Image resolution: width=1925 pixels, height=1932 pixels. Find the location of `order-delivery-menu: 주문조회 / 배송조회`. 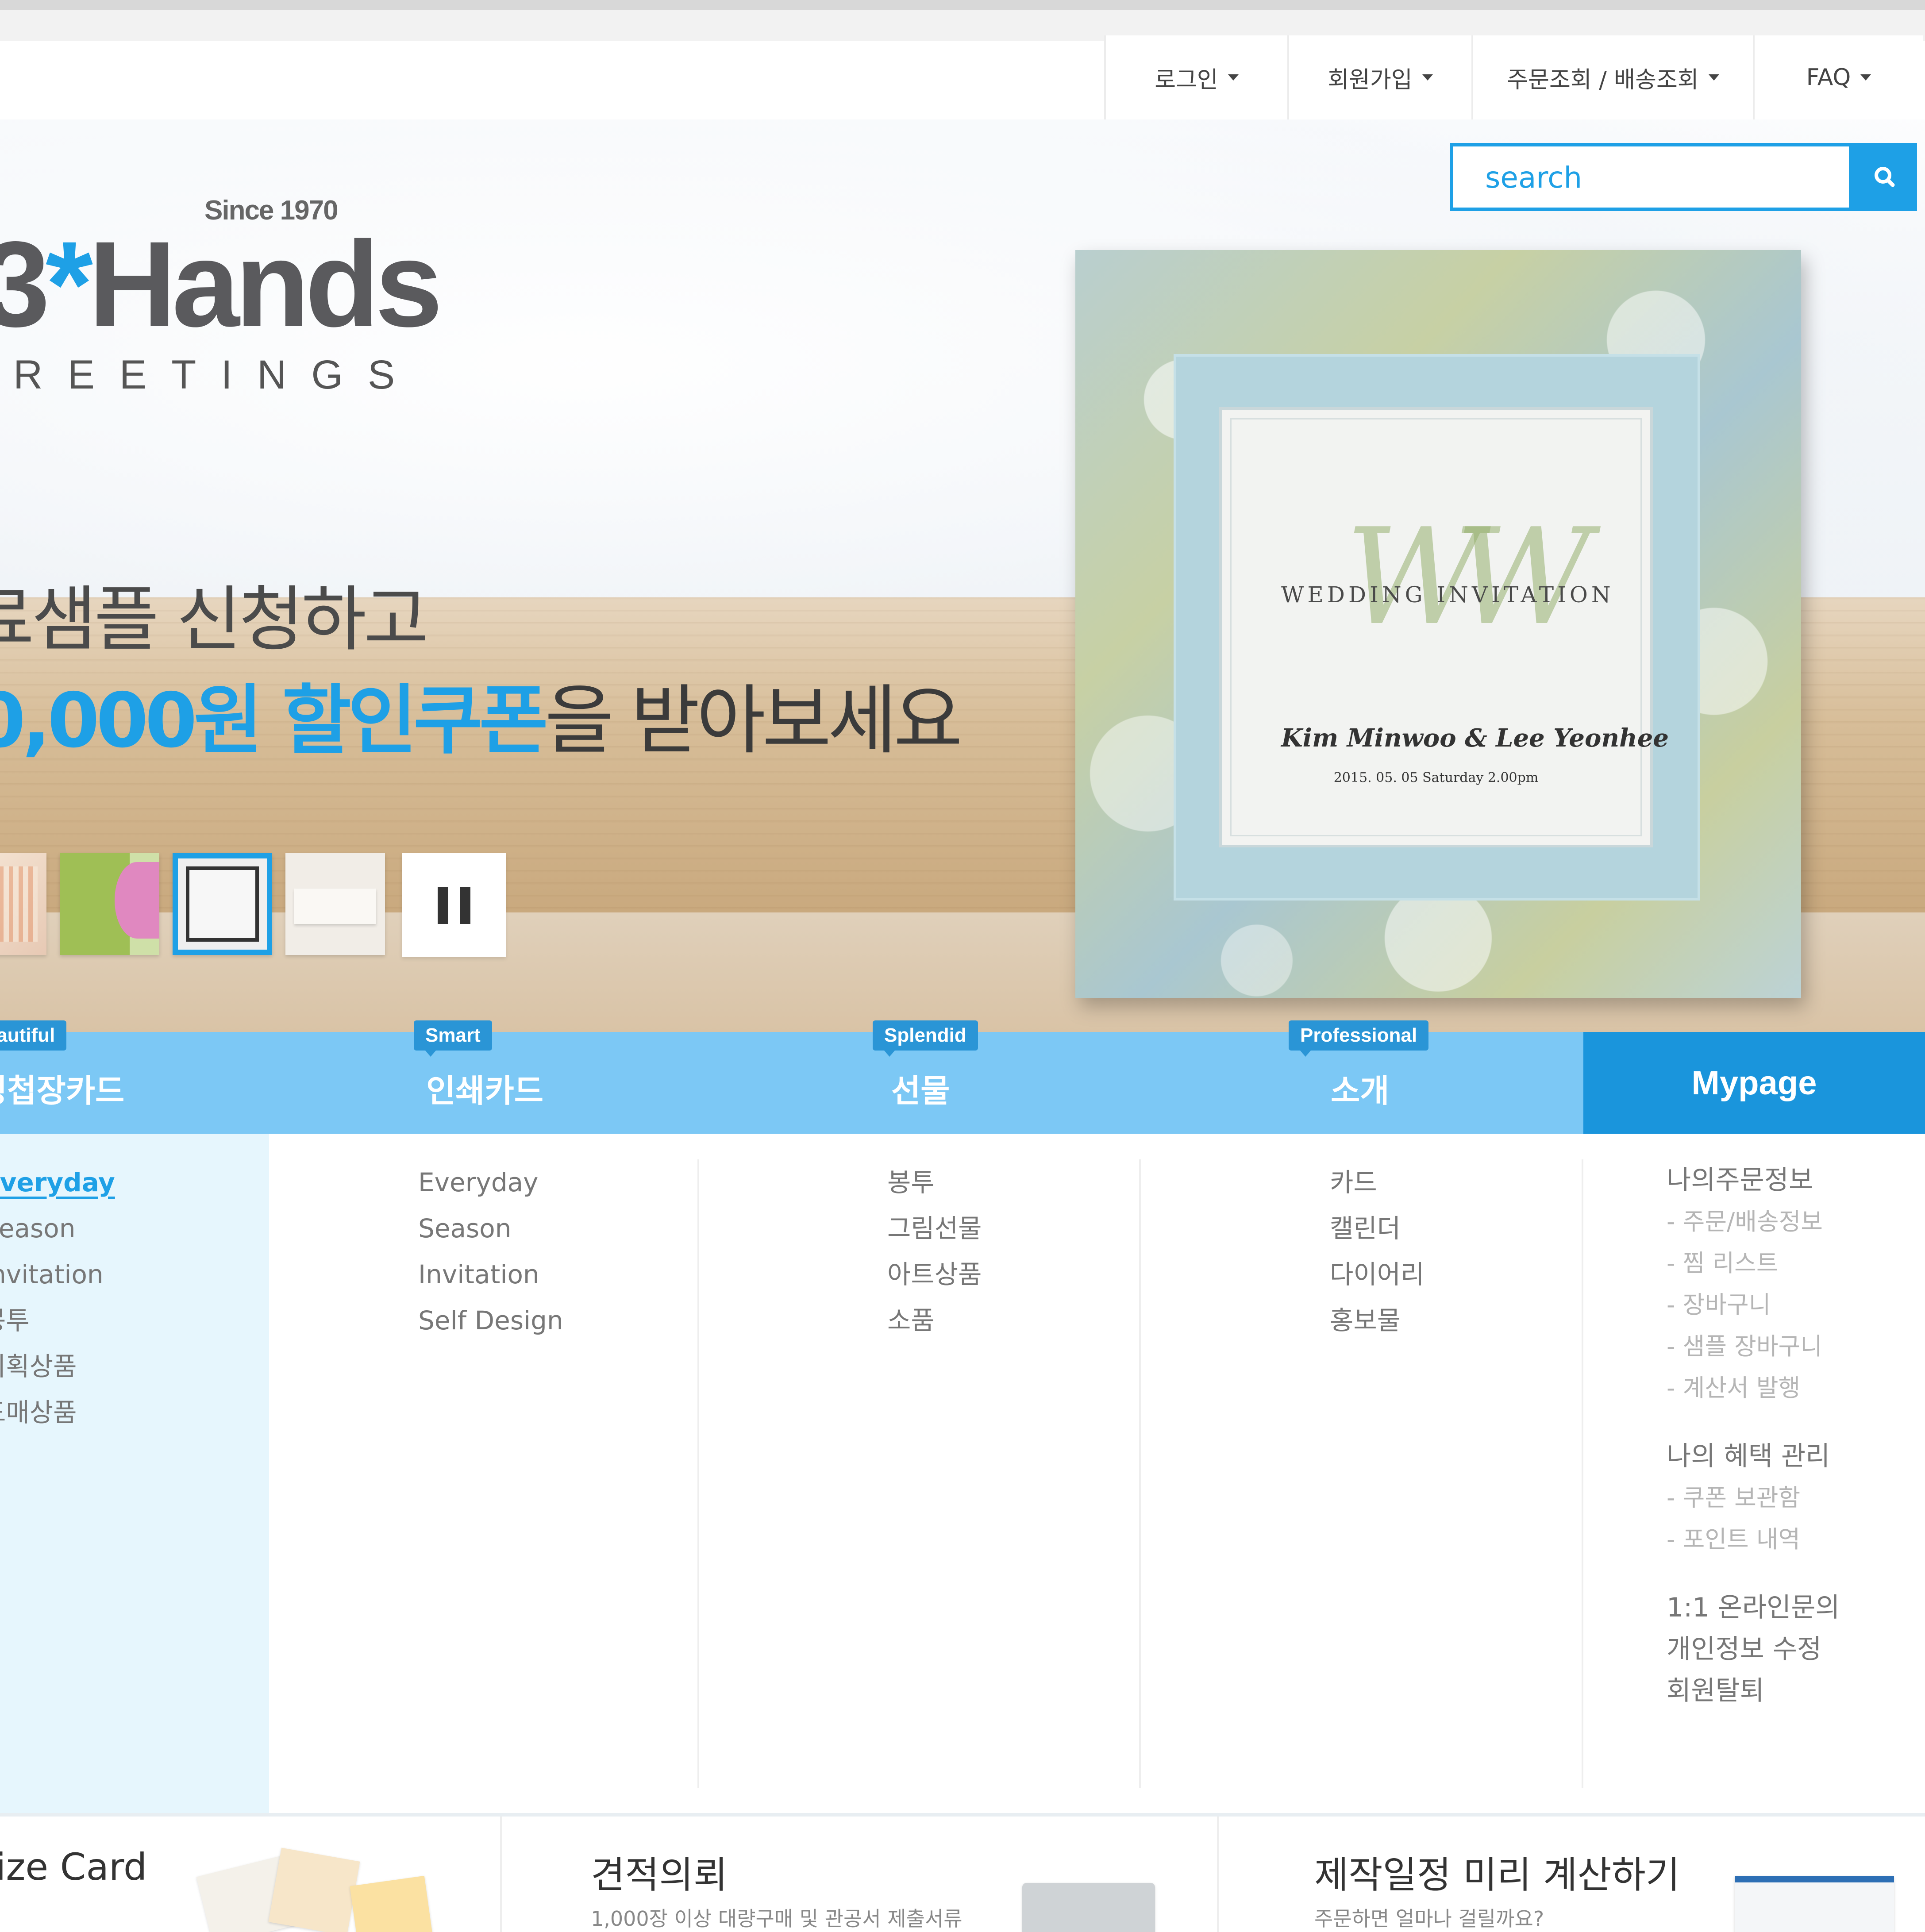

order-delivery-menu: 주문조회 / 배송조회 is located at coordinates (1612, 77).